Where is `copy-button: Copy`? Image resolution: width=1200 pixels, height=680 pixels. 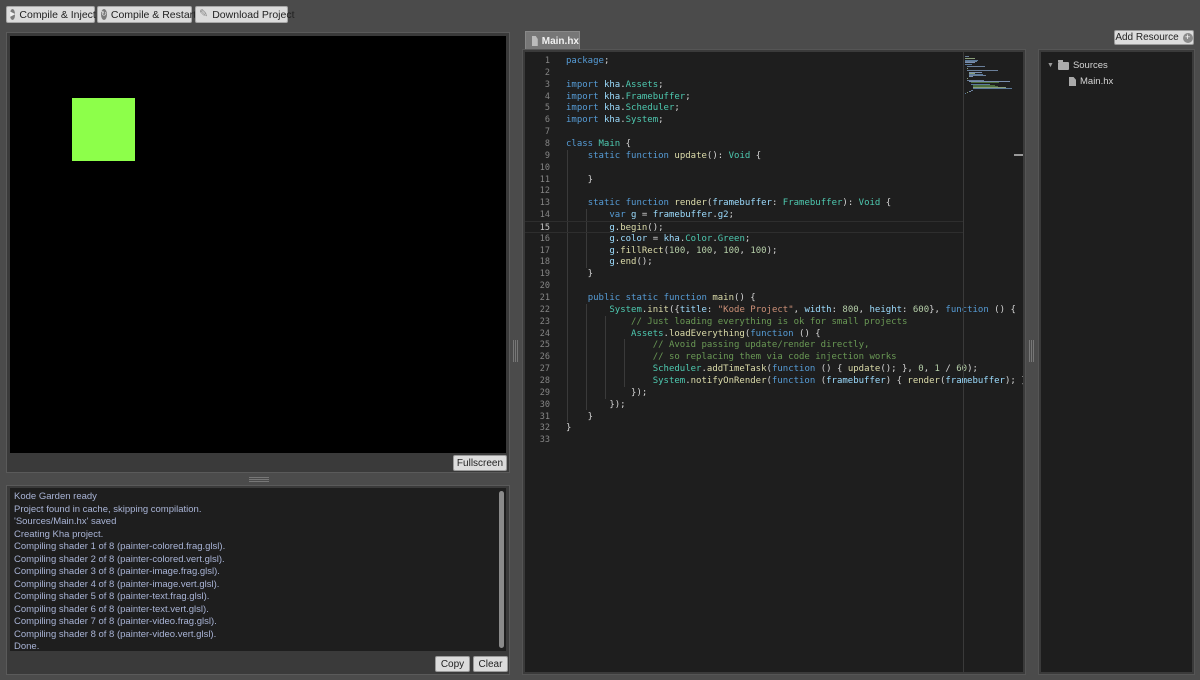
copy-button: Copy is located at coordinates (452, 664).